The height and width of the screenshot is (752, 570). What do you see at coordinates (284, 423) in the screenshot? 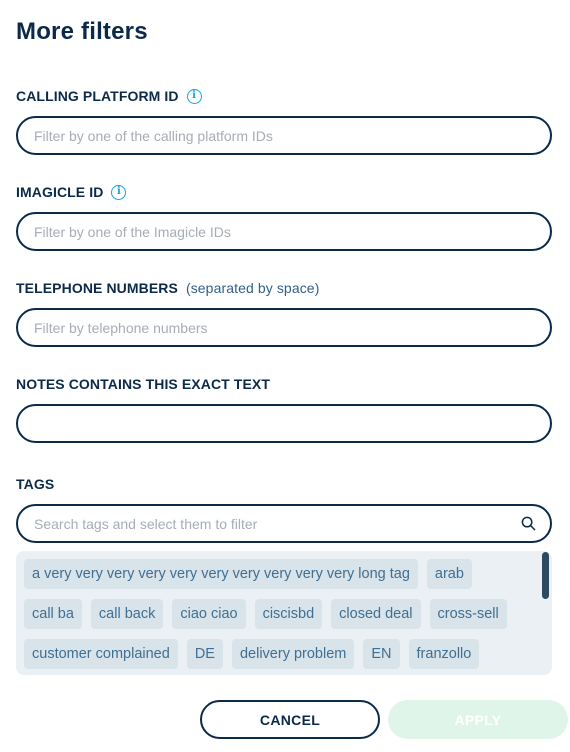
I see `notes-input` at bounding box center [284, 423].